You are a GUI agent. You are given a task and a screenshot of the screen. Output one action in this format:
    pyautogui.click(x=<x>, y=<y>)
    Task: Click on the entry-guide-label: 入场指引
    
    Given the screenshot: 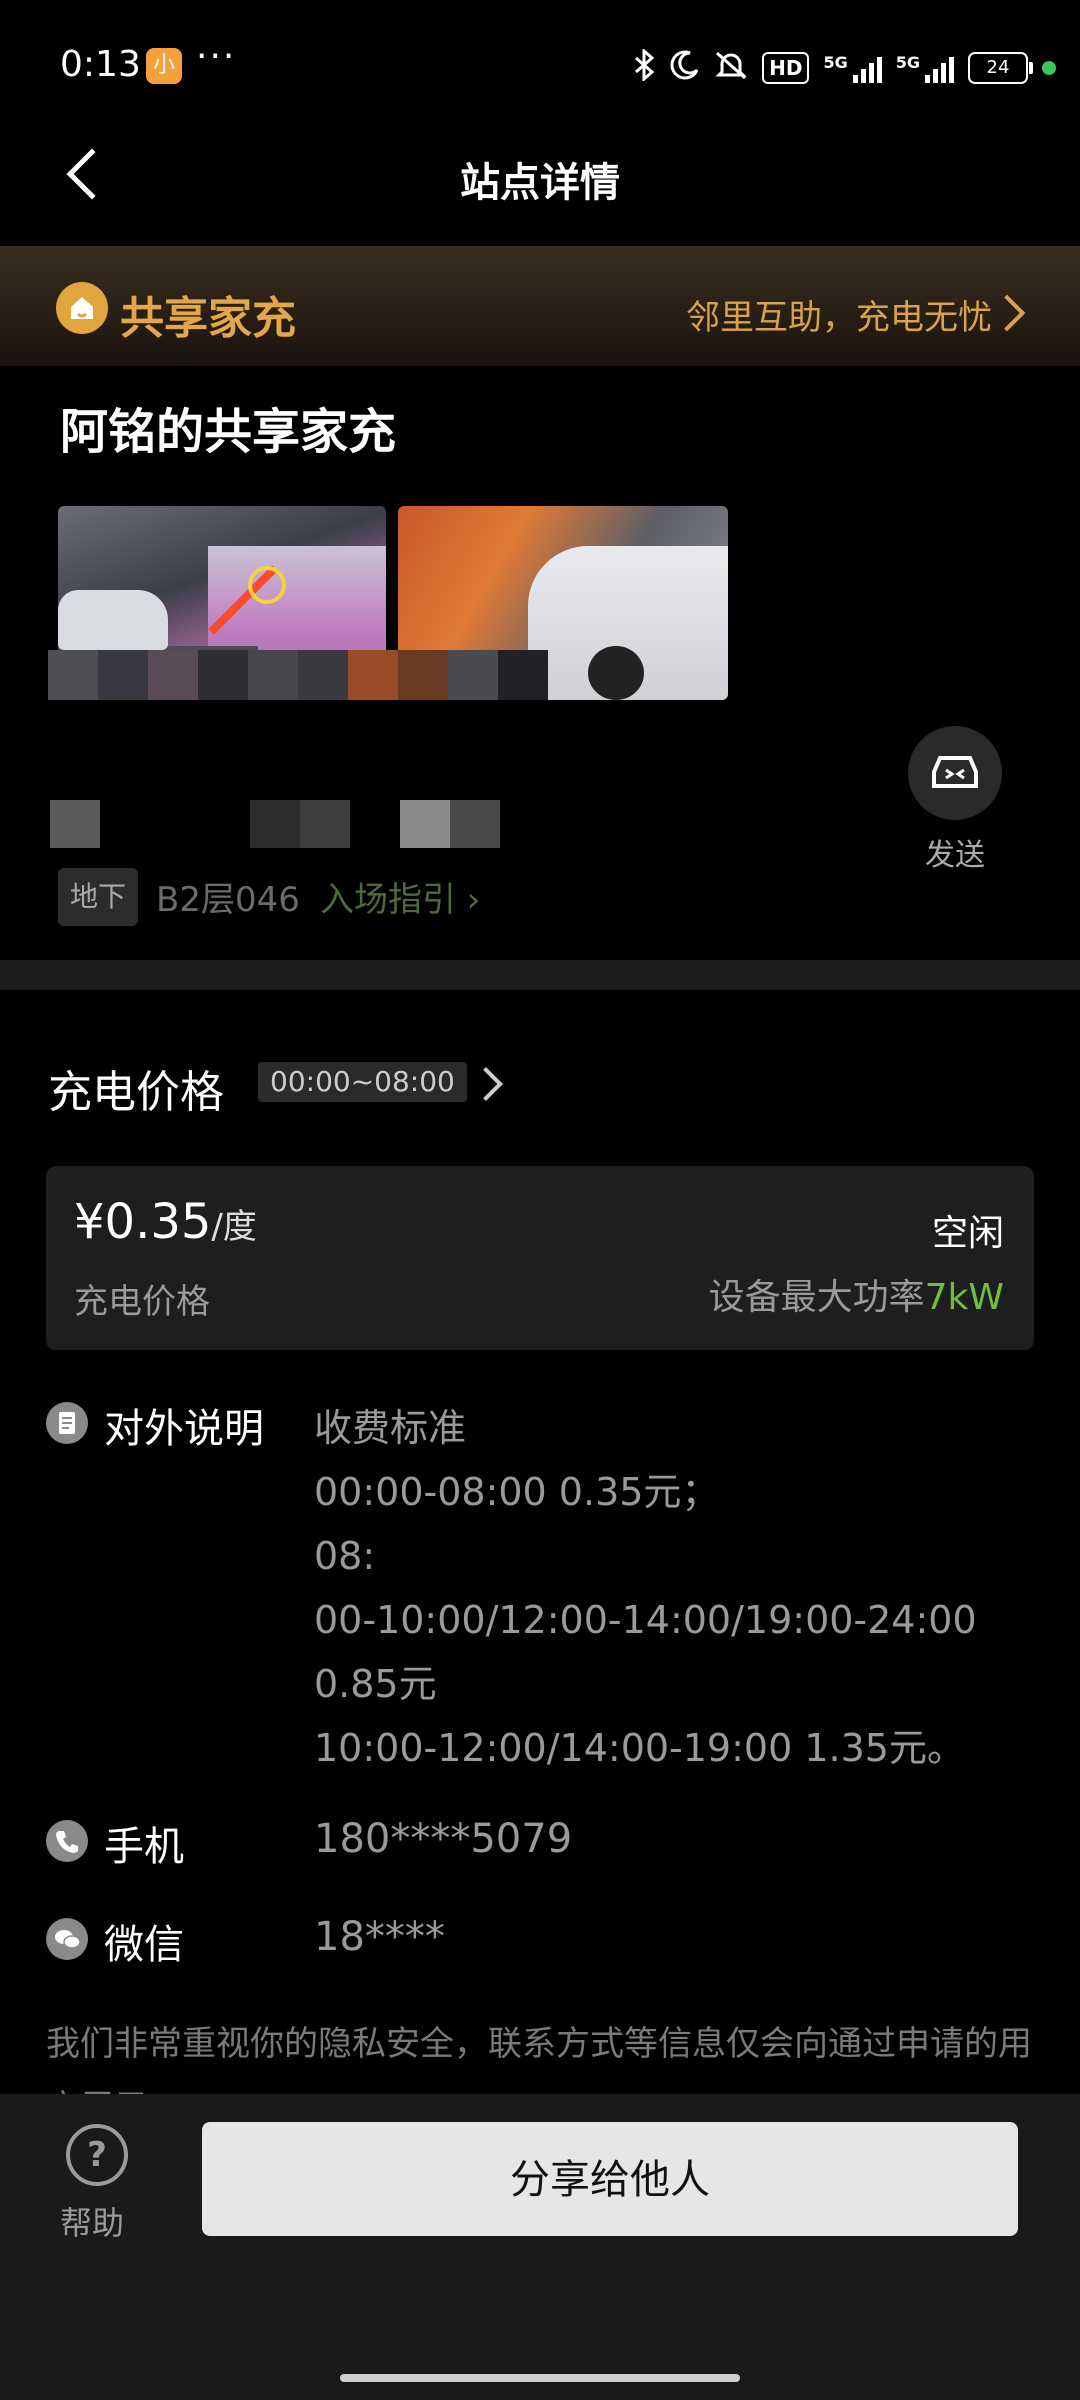 What is the action you would take?
    pyautogui.click(x=388, y=900)
    